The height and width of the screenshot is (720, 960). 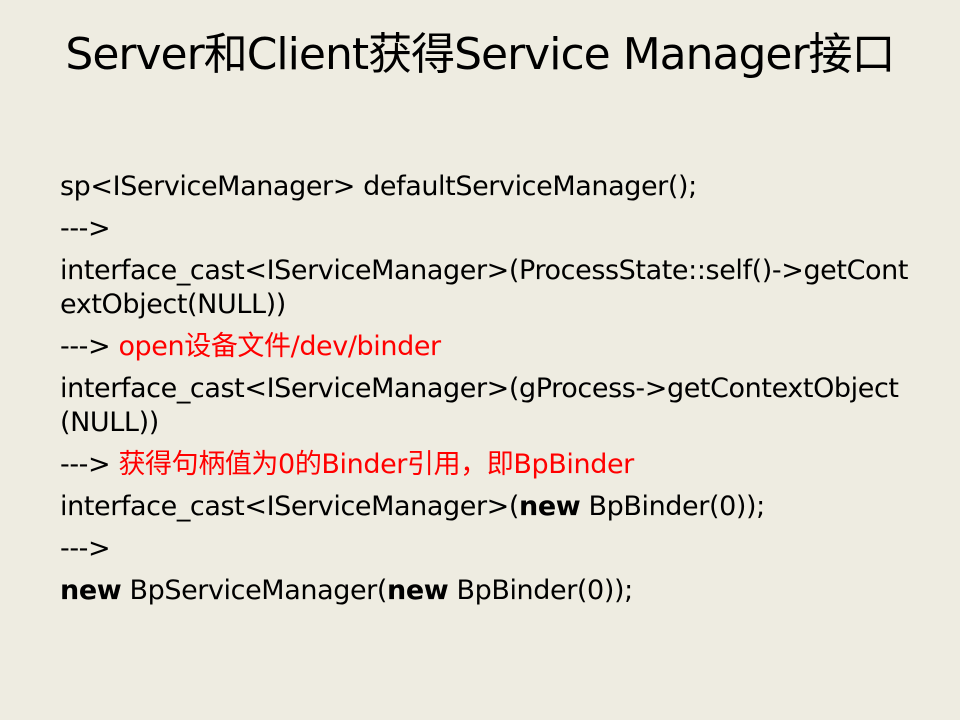 I want to click on slide-title: Server和Client获得Service Manager接口, so click(x=480, y=54).